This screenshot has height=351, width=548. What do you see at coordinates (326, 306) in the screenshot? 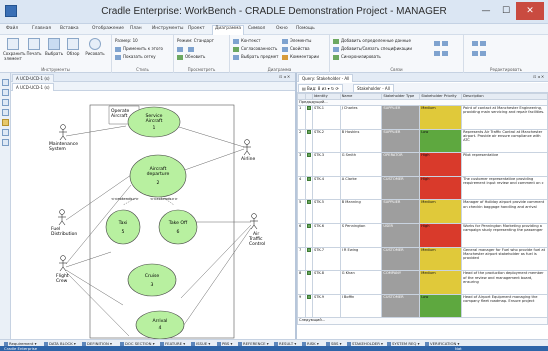
I see `identity-cell: STK-9` at bounding box center [326, 306].